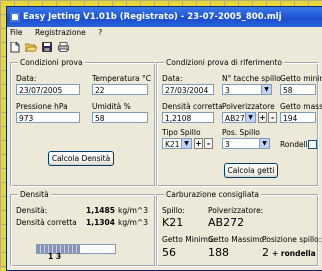 The height and width of the screenshot is (271, 322). What do you see at coordinates (265, 252) in the screenshot?
I see `posizione-value: 2` at bounding box center [265, 252].